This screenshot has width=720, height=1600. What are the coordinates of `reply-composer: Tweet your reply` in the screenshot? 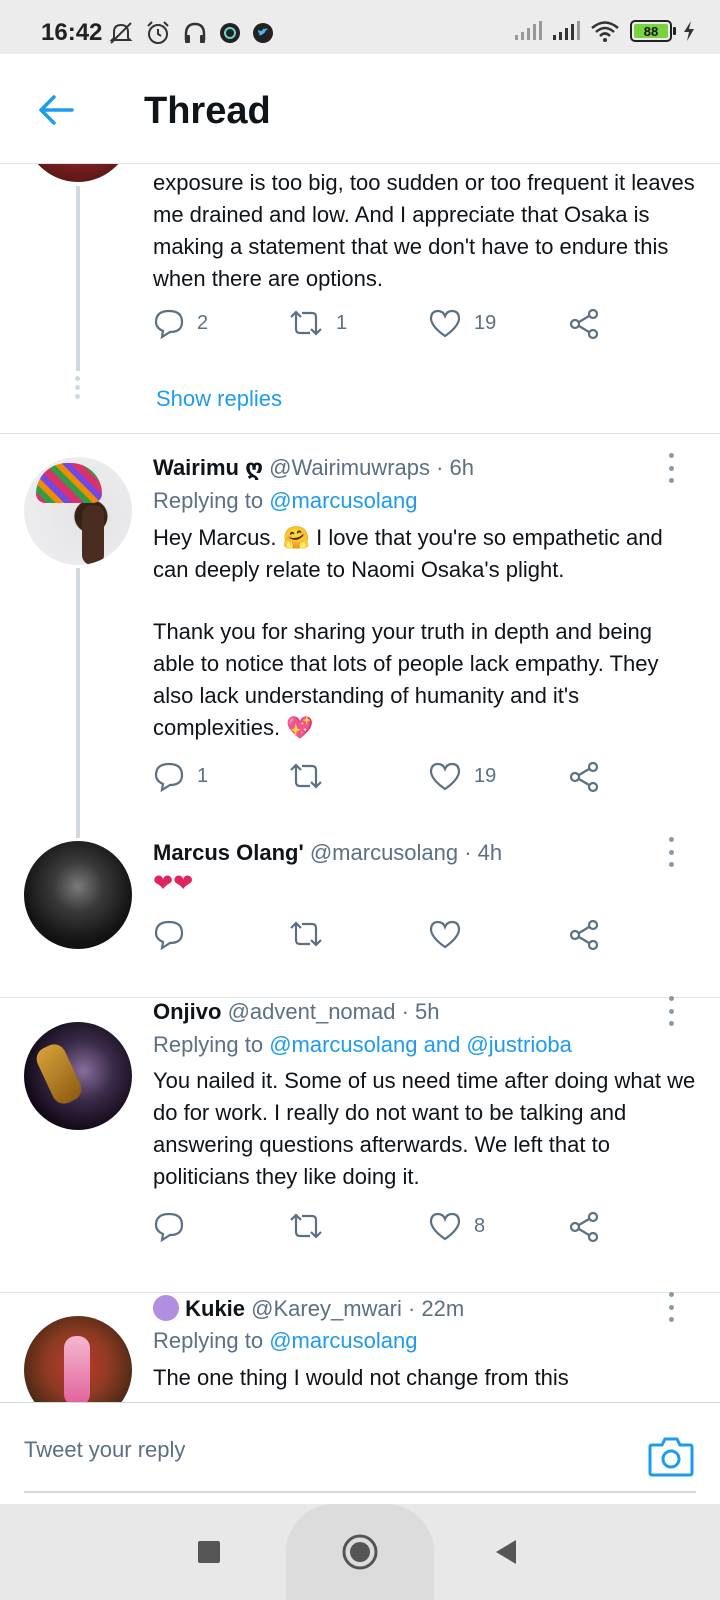 It's located at (360, 1453).